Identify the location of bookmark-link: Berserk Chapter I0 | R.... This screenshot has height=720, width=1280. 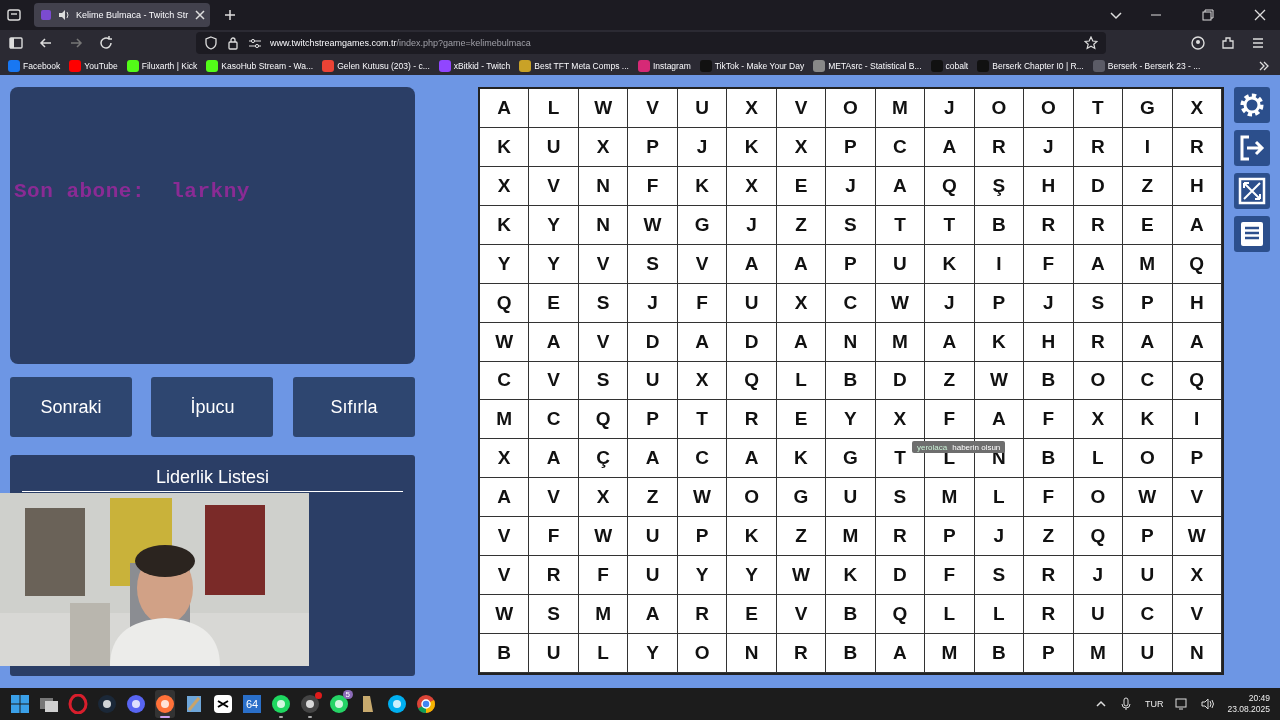
(1030, 65).